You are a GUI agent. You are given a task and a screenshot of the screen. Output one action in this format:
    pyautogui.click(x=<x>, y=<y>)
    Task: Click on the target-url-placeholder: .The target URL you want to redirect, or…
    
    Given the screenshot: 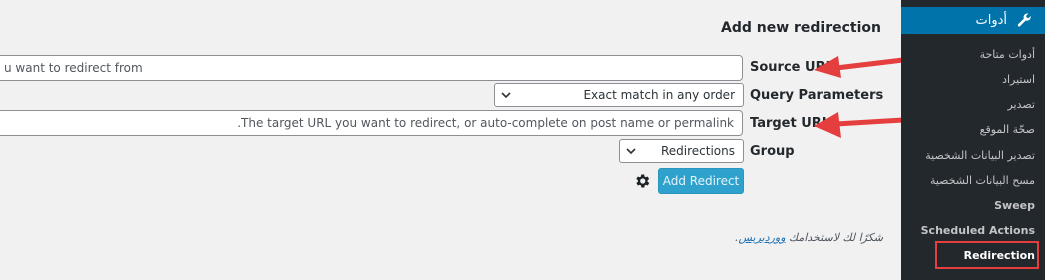 What is the action you would take?
    pyautogui.click(x=485, y=123)
    